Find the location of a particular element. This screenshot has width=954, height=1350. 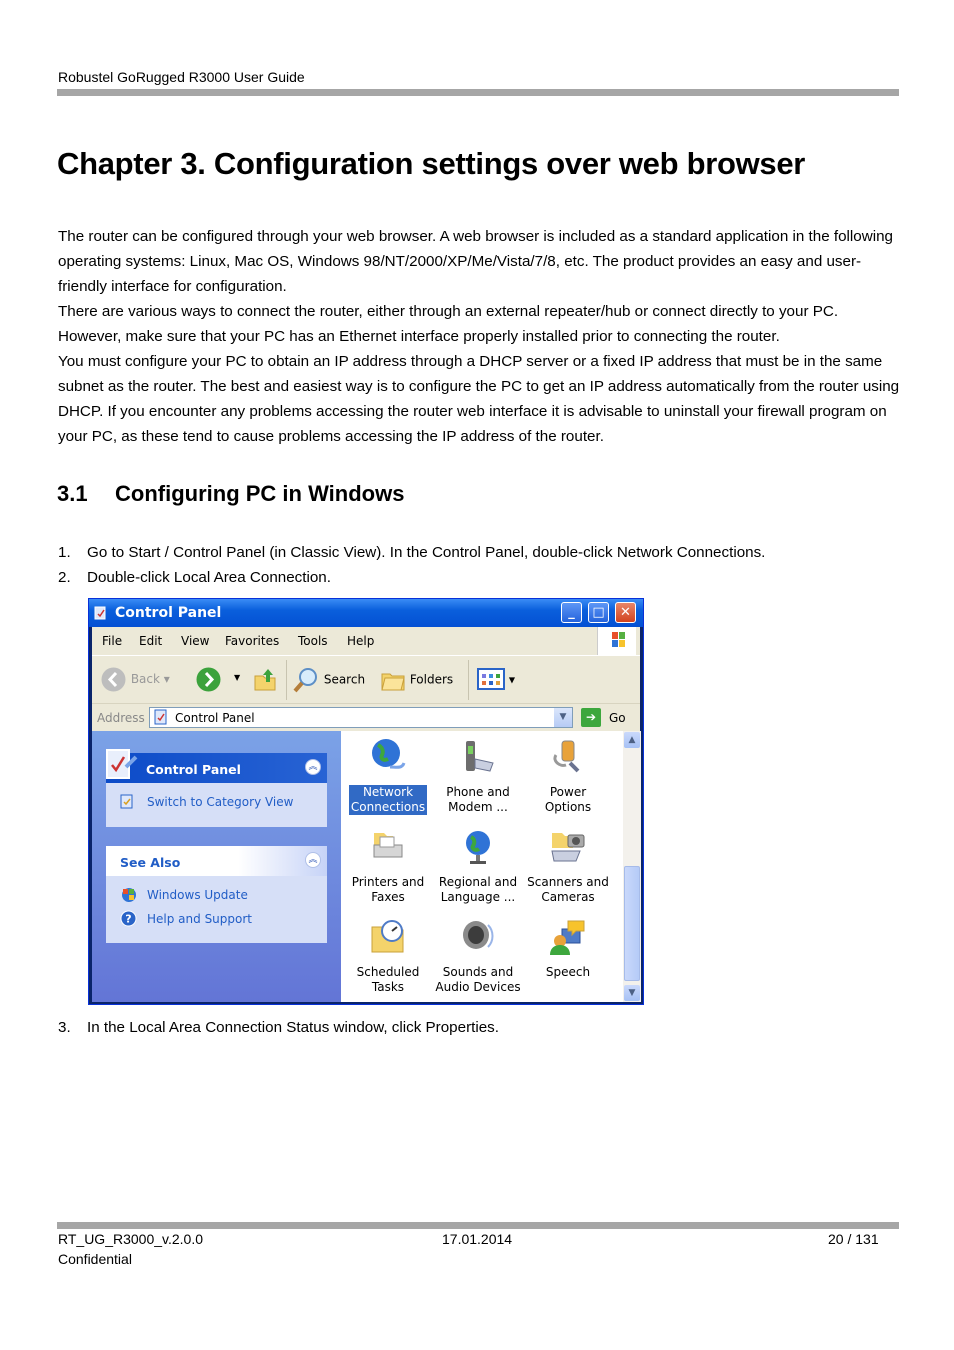

windows-update-link: Windows Update is located at coordinates (216, 896).